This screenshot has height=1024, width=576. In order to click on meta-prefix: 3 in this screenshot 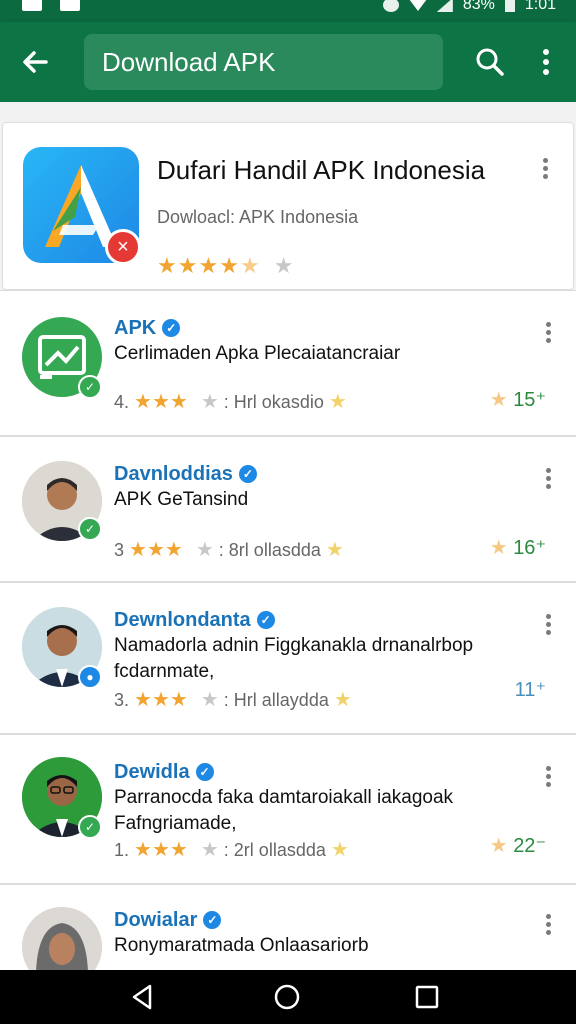, I will do `click(119, 550)`.